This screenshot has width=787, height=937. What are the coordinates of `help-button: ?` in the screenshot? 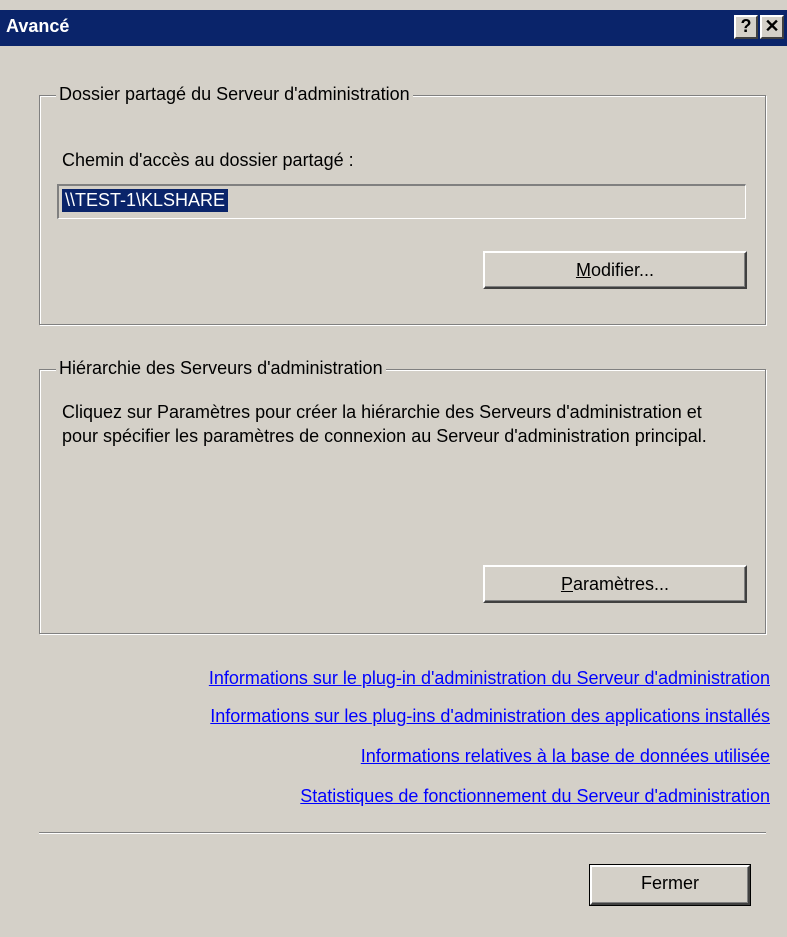 It's located at (746, 27).